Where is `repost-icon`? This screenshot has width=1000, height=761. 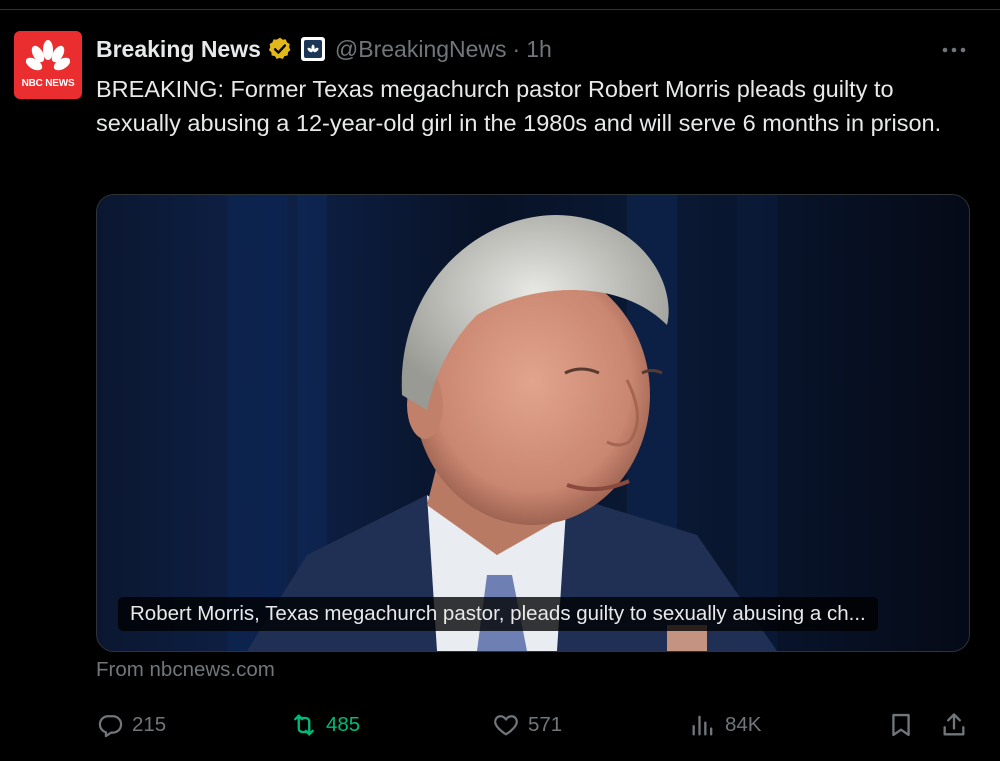
repost-icon is located at coordinates (304, 725).